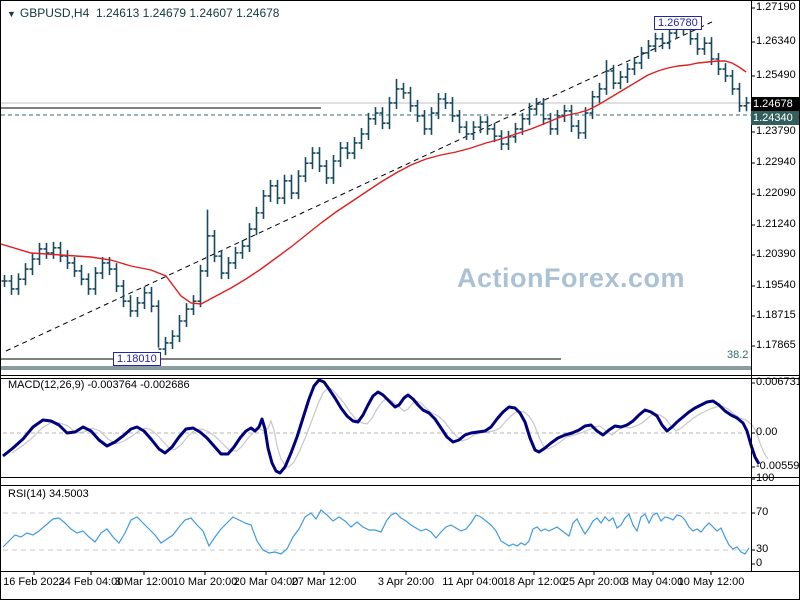 Image resolution: width=800 pixels, height=600 pixels. What do you see at coordinates (187, 13) in the screenshot?
I see `ohlc-quote: 1.24613 1.24679 1.24607 1.24678` at bounding box center [187, 13].